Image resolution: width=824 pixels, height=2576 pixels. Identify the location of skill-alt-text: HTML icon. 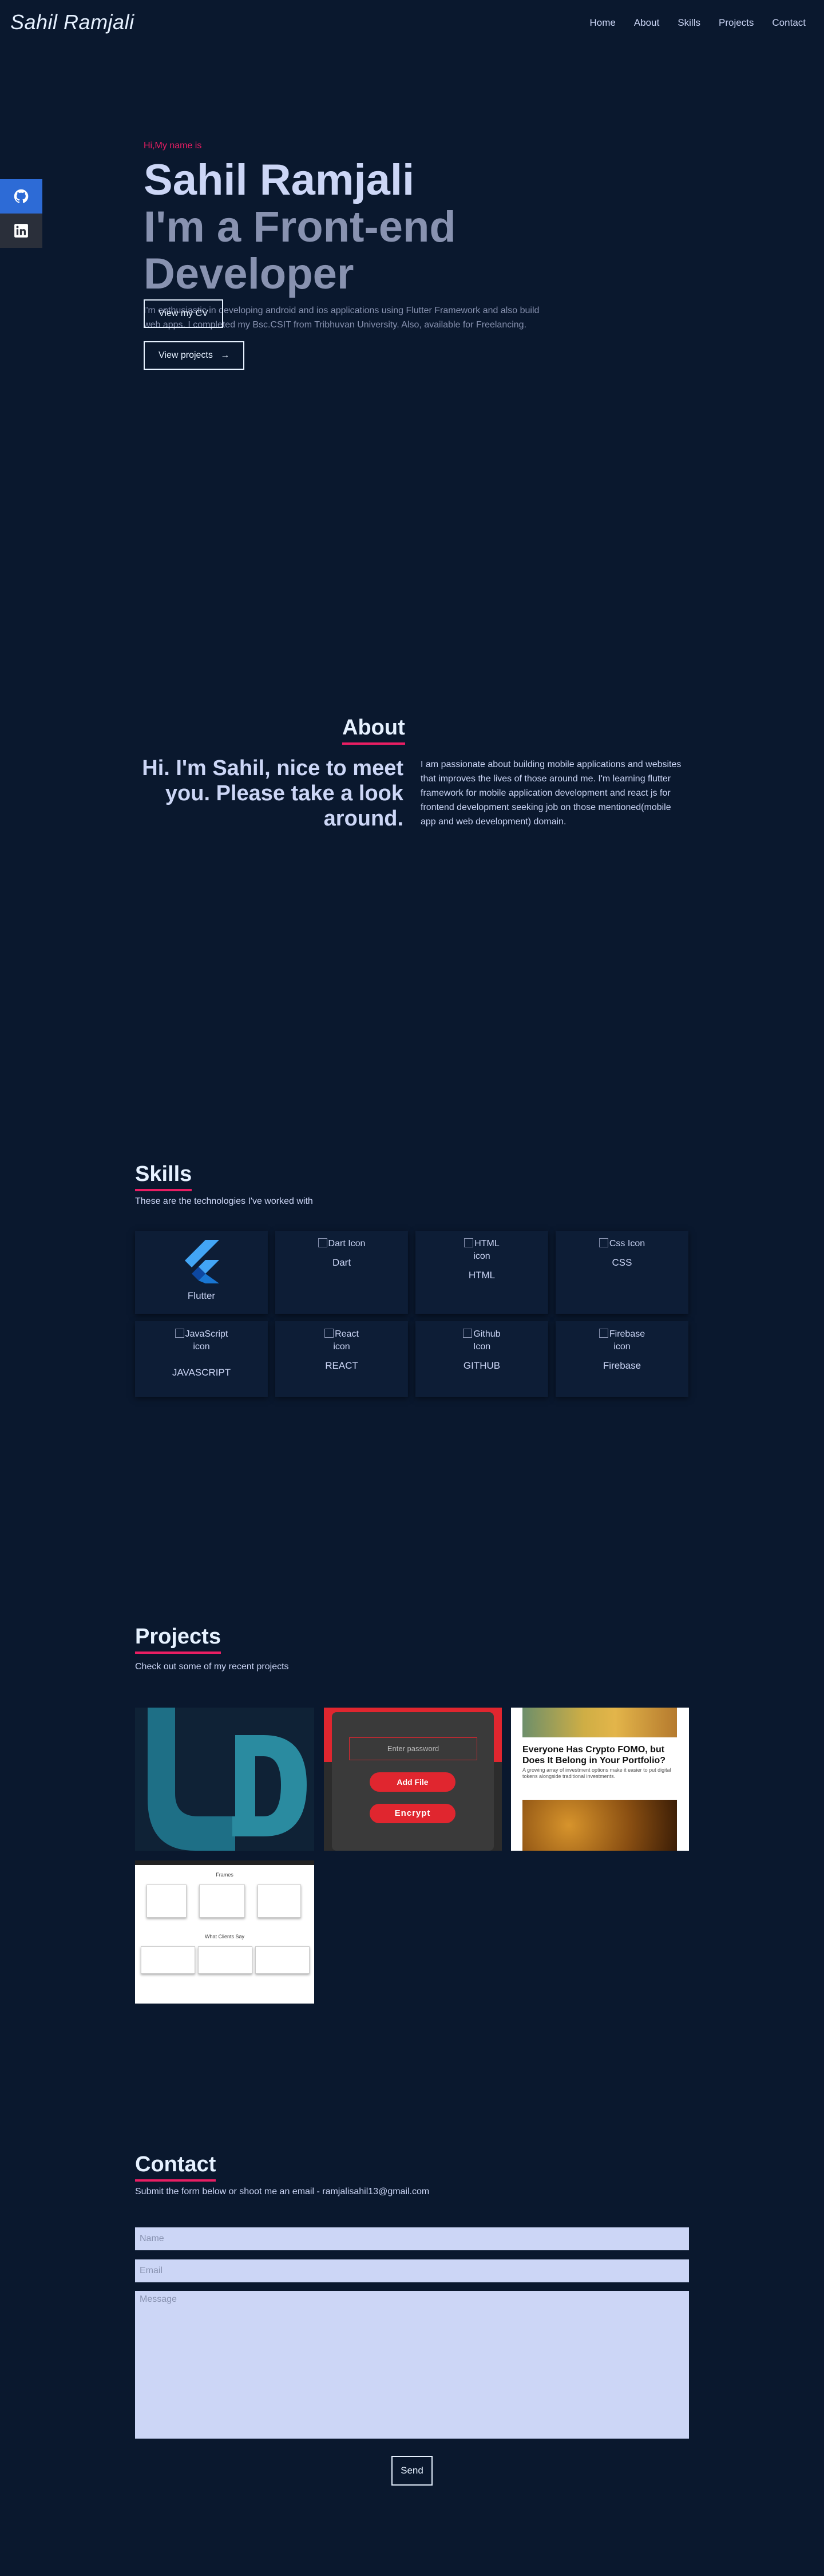
(486, 1250).